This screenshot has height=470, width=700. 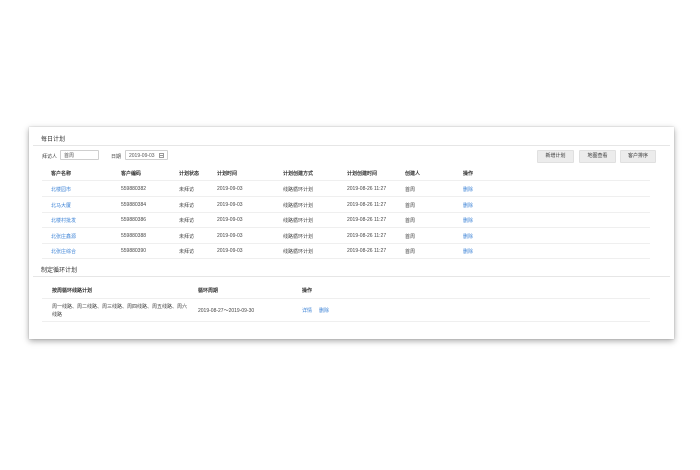 What do you see at coordinates (53, 140) in the screenshot?
I see `daily-plan-title: 每日计划` at bounding box center [53, 140].